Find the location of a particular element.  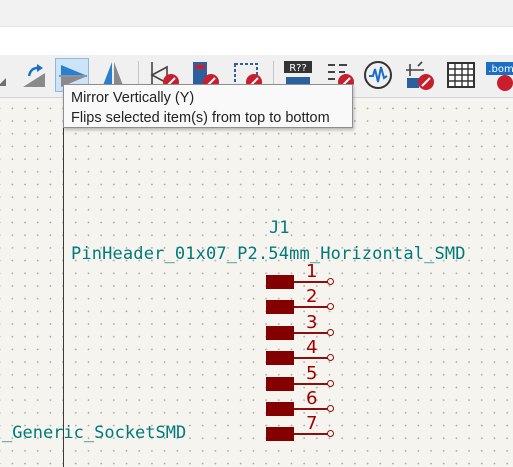

rotate-clockwise-icon is located at coordinates (34, 75).